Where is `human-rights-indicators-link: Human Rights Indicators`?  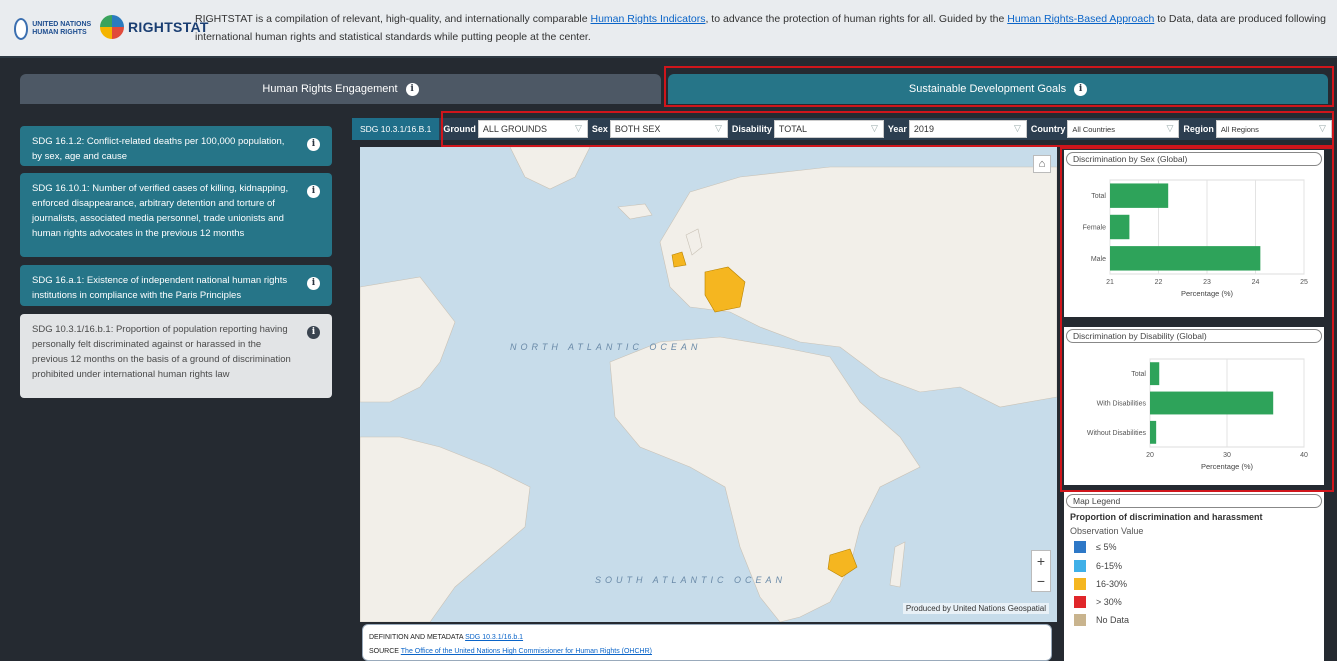 human-rights-indicators-link: Human Rights Indicators is located at coordinates (648, 19).